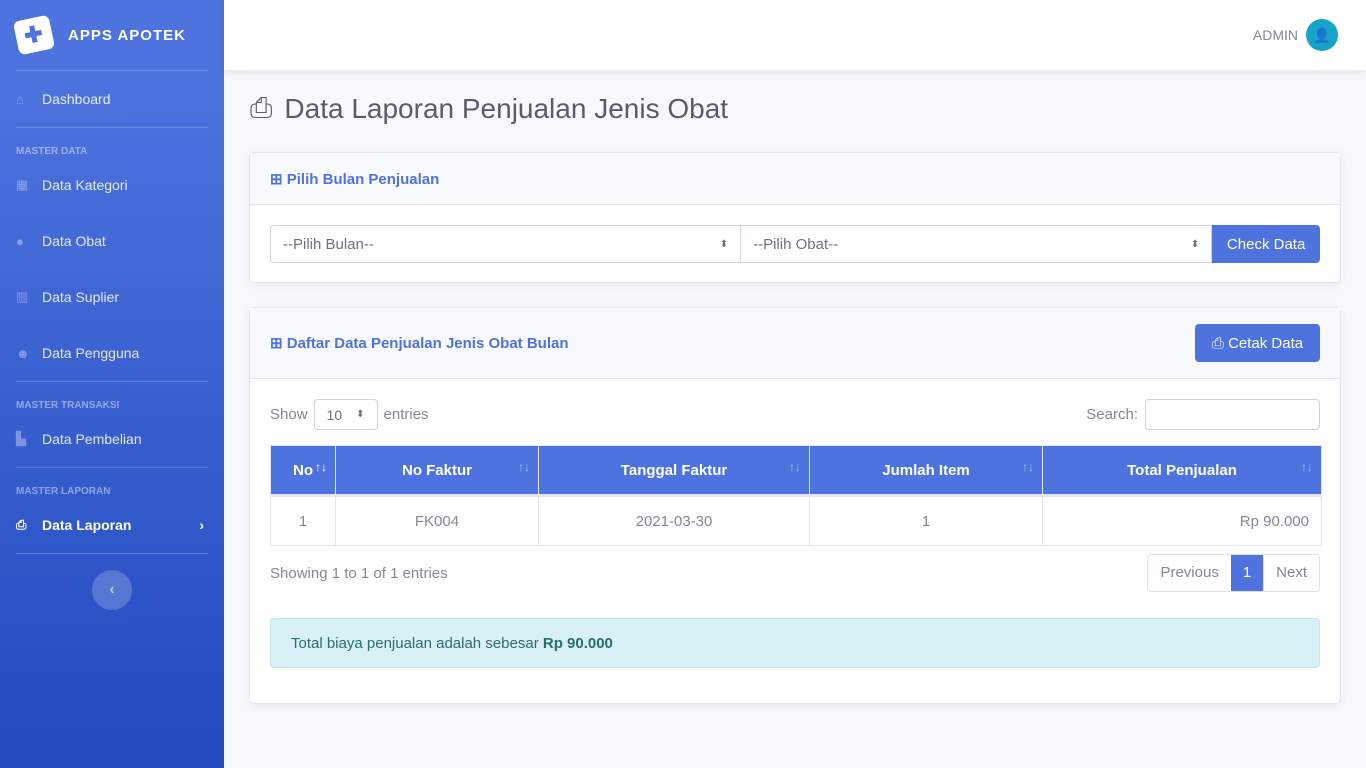 The height and width of the screenshot is (768, 1366). I want to click on col-jumlah: Jumlah Item ↑↓, so click(926, 471).